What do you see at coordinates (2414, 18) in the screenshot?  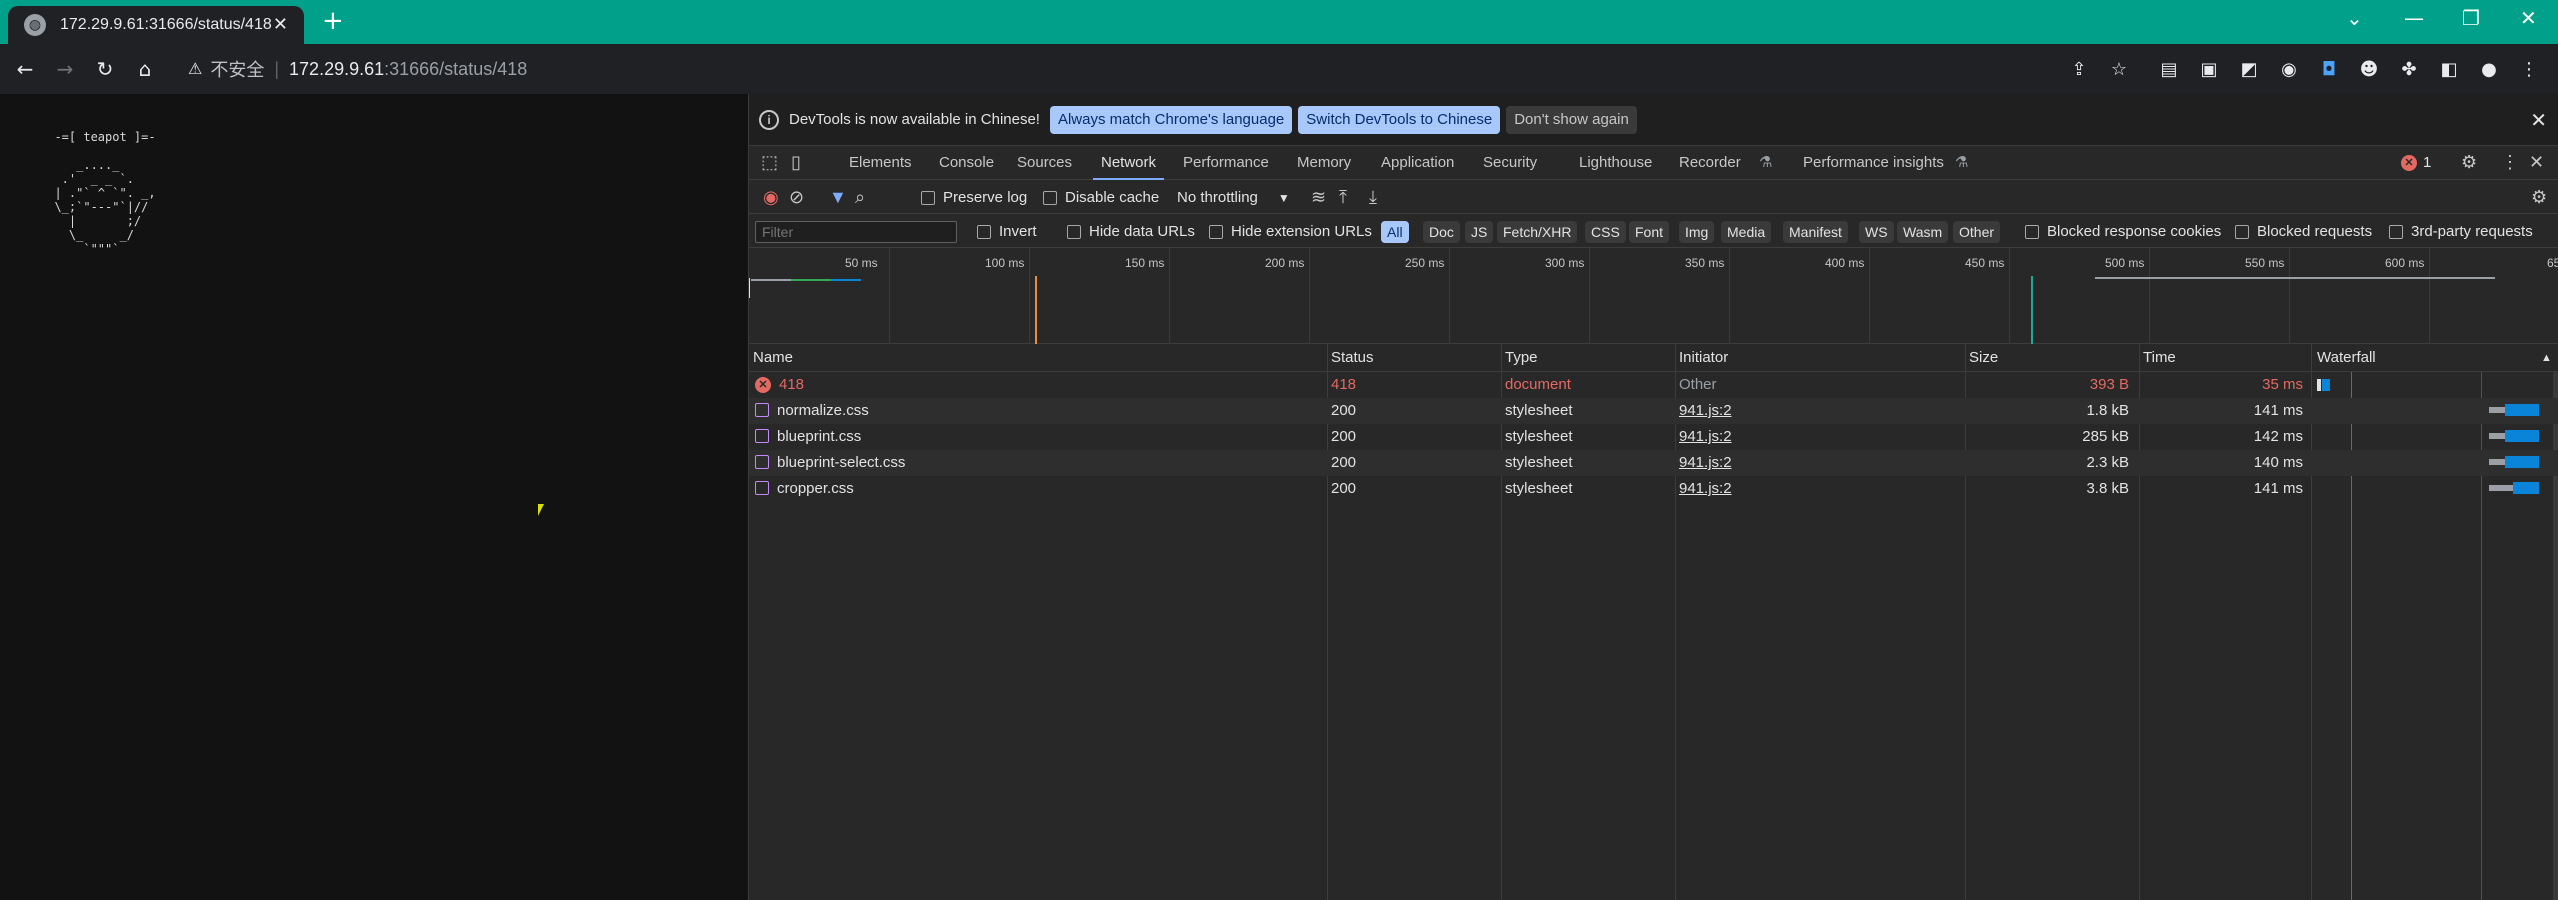 I see `minimize-icon: —` at bounding box center [2414, 18].